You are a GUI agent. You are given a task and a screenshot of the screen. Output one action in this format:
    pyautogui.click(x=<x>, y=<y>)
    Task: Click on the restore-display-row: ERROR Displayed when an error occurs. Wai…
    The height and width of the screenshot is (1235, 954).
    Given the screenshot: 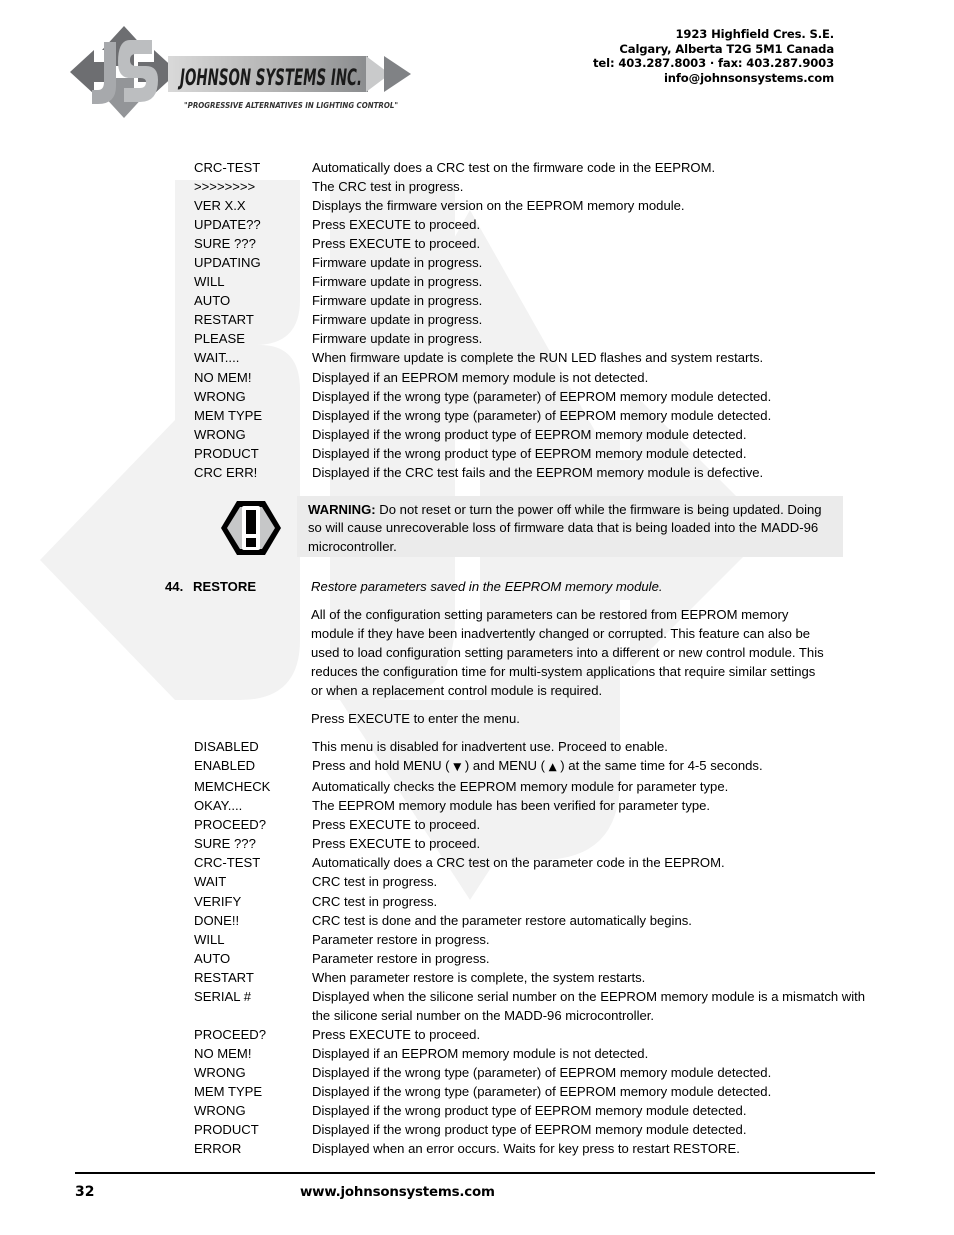 What is the action you would take?
    pyautogui.click(x=477, y=1148)
    